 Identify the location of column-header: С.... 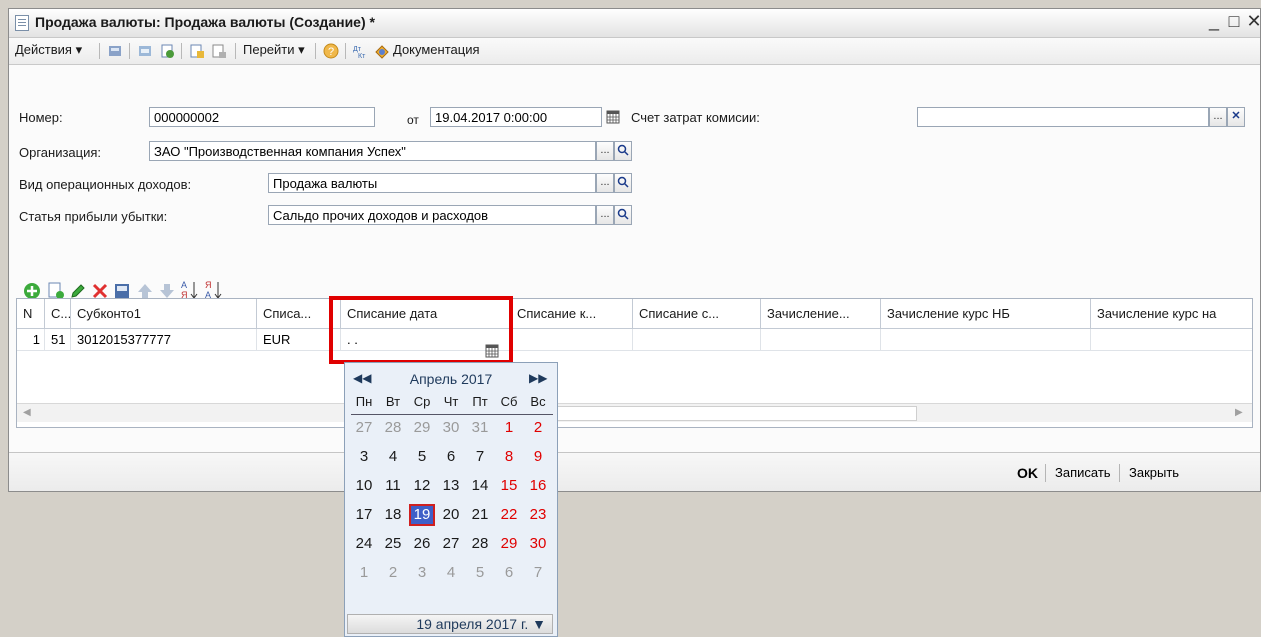
(58, 314).